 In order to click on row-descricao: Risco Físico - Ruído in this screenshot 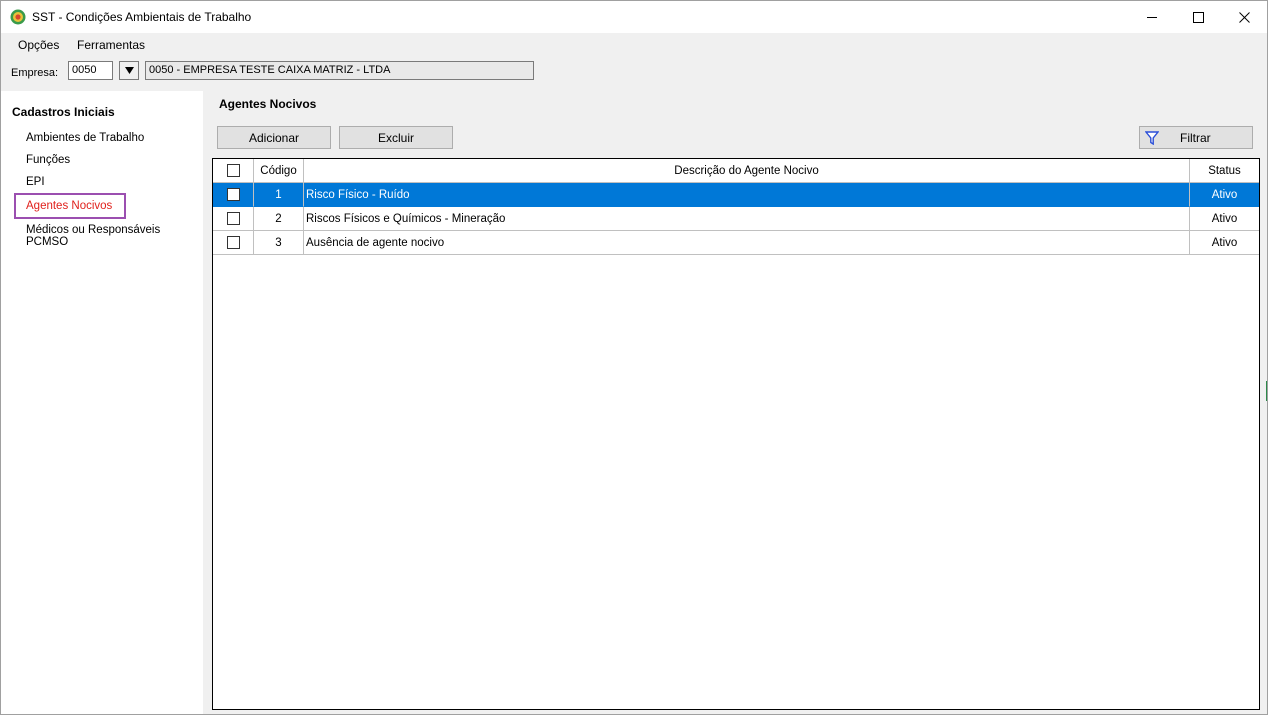, I will do `click(747, 195)`.